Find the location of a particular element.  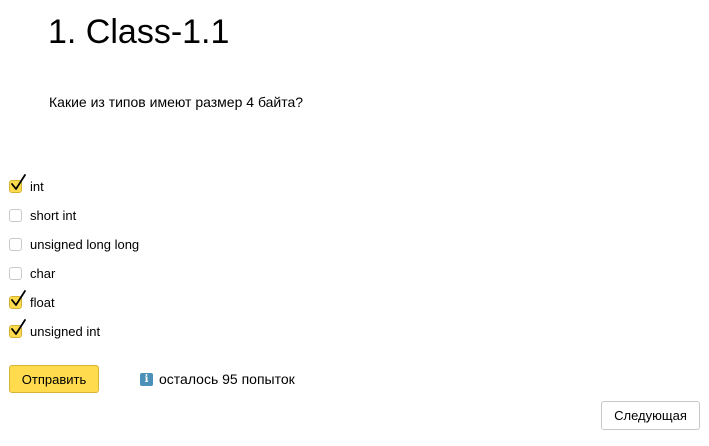

option-label: float is located at coordinates (42, 302).